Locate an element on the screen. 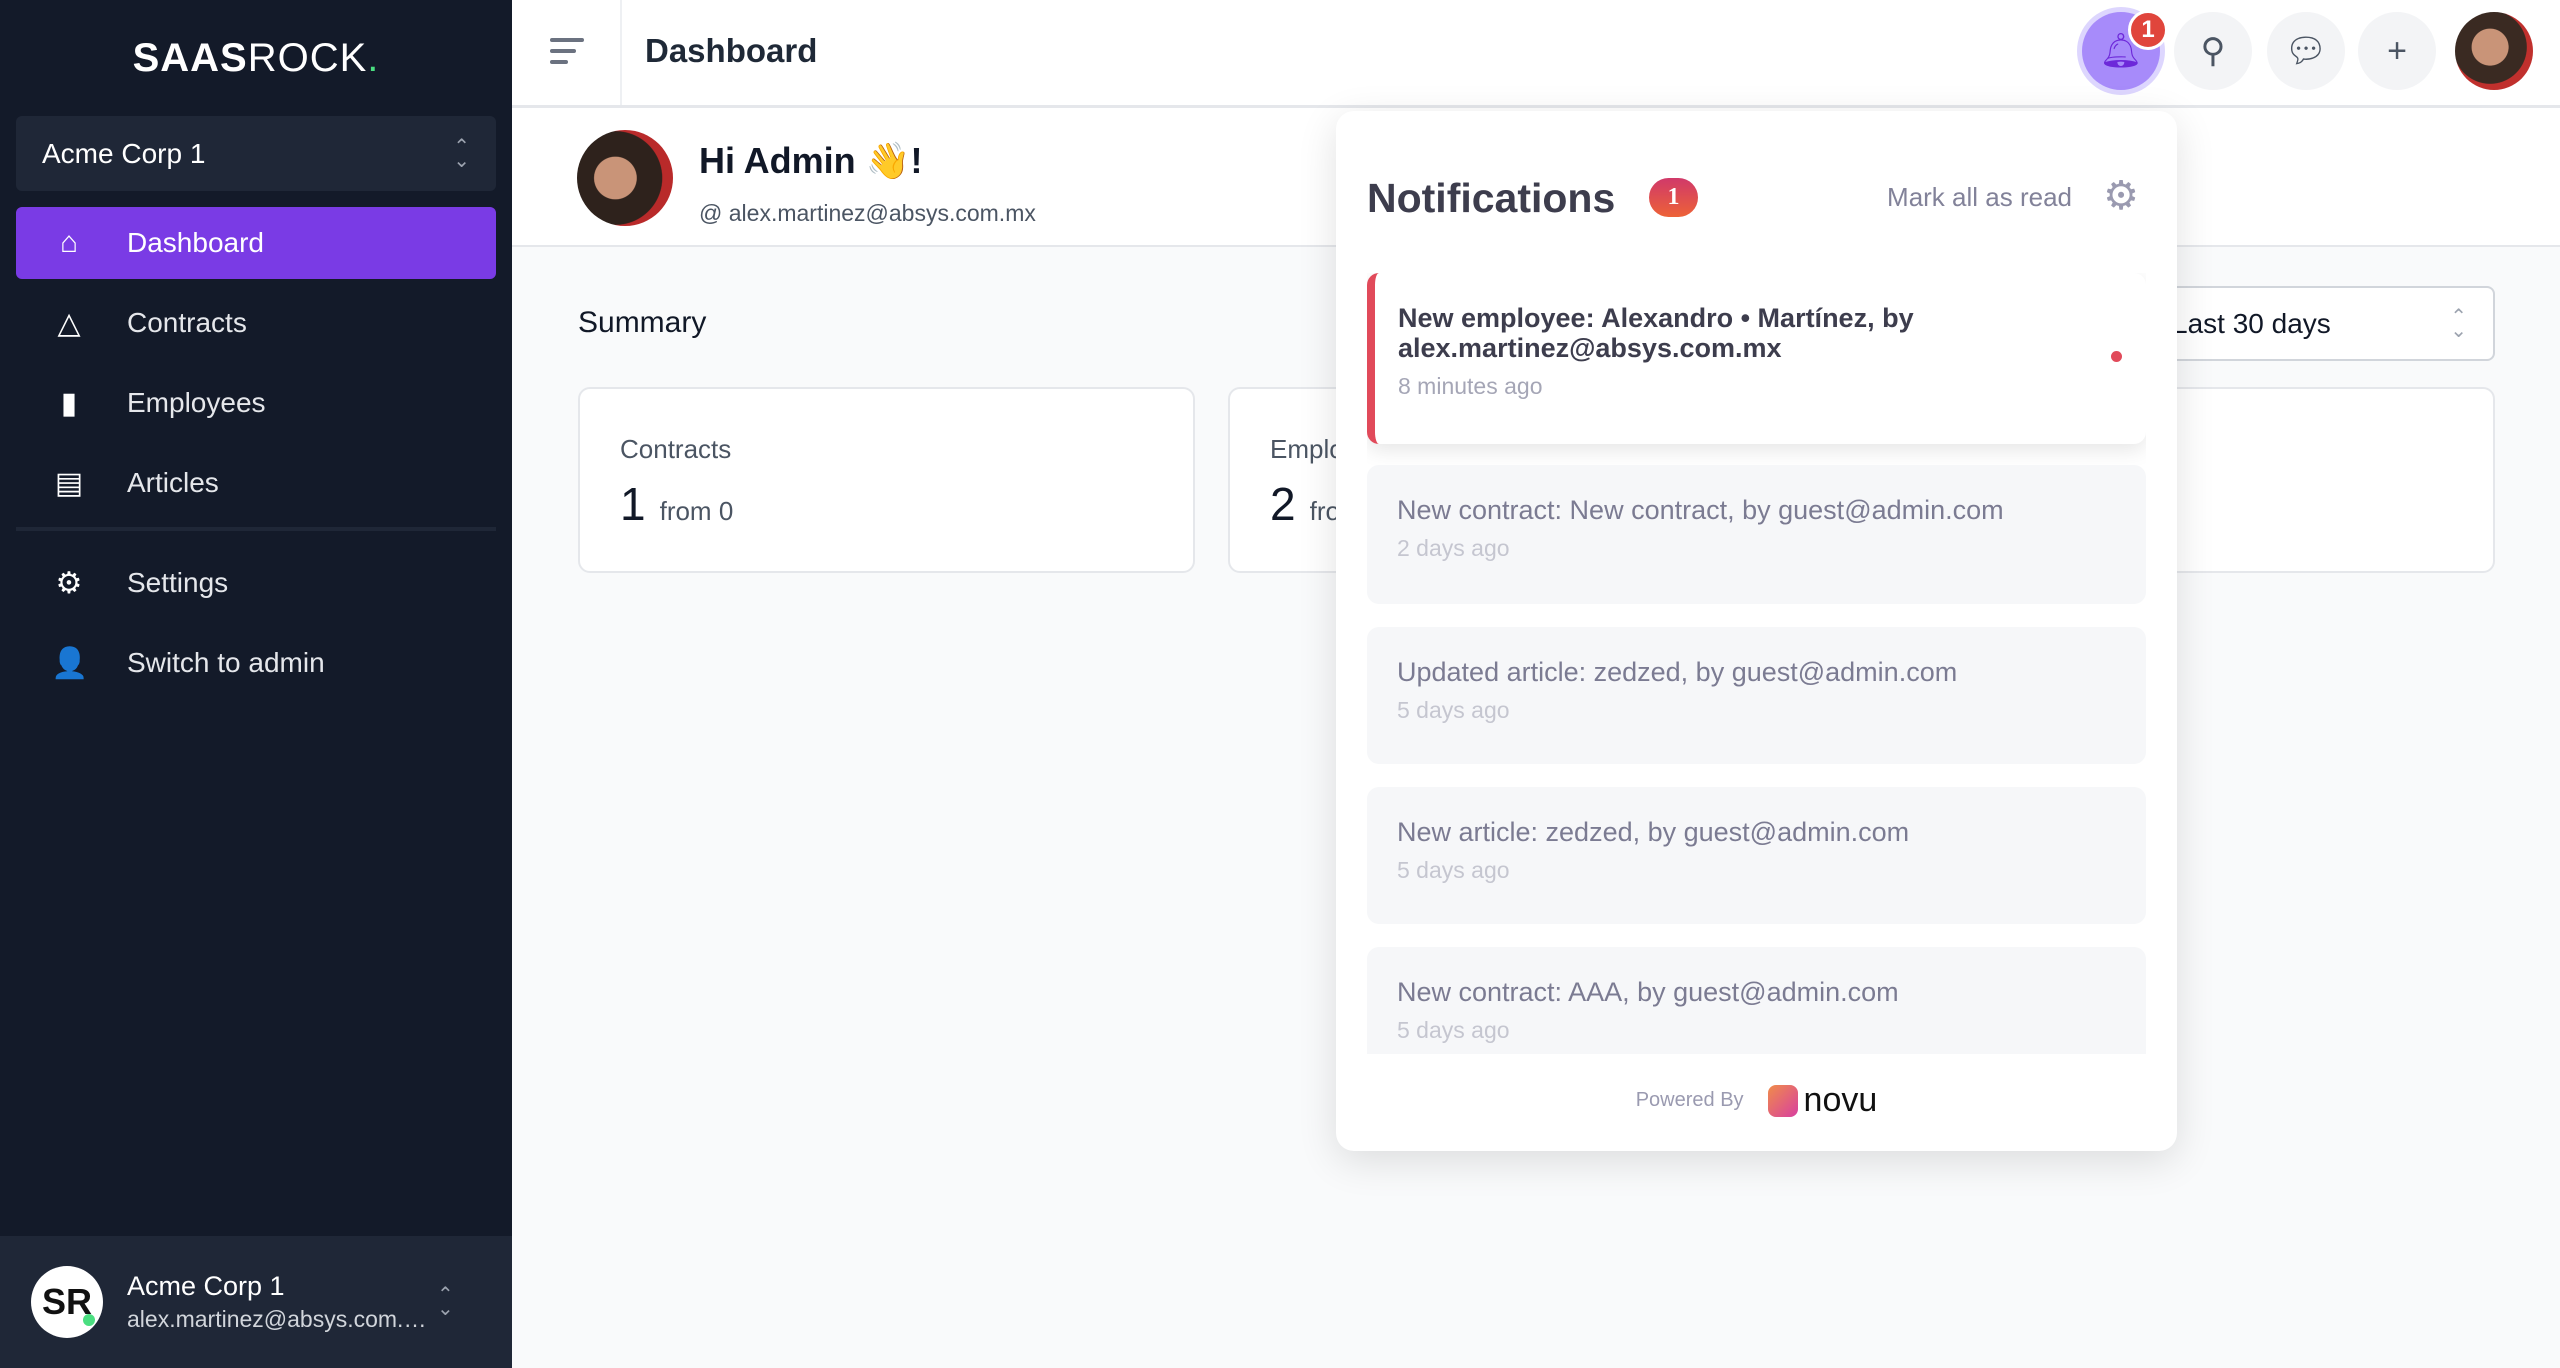 This screenshot has height=1368, width=2560. notification-badge: 1 is located at coordinates (2148, 30).